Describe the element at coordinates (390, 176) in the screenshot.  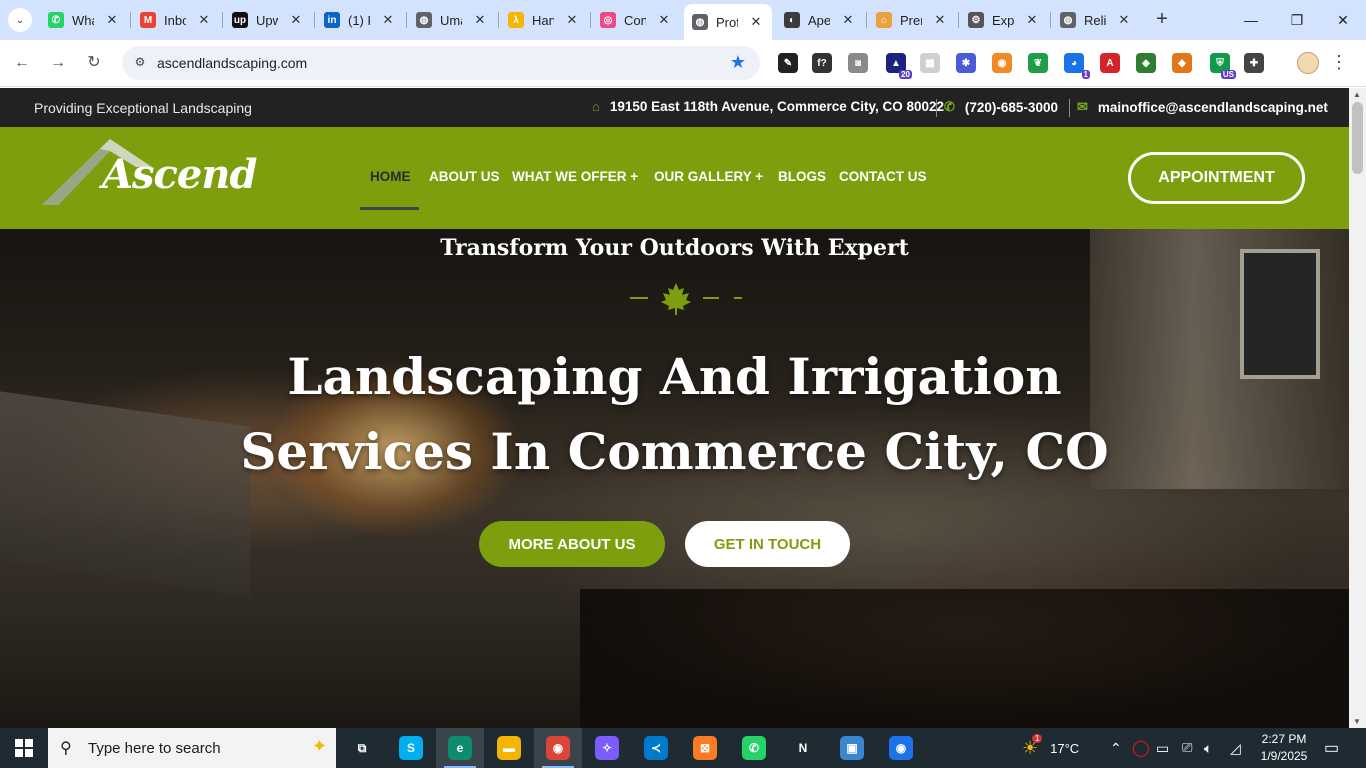
I see `nav-home: HOME` at that location.